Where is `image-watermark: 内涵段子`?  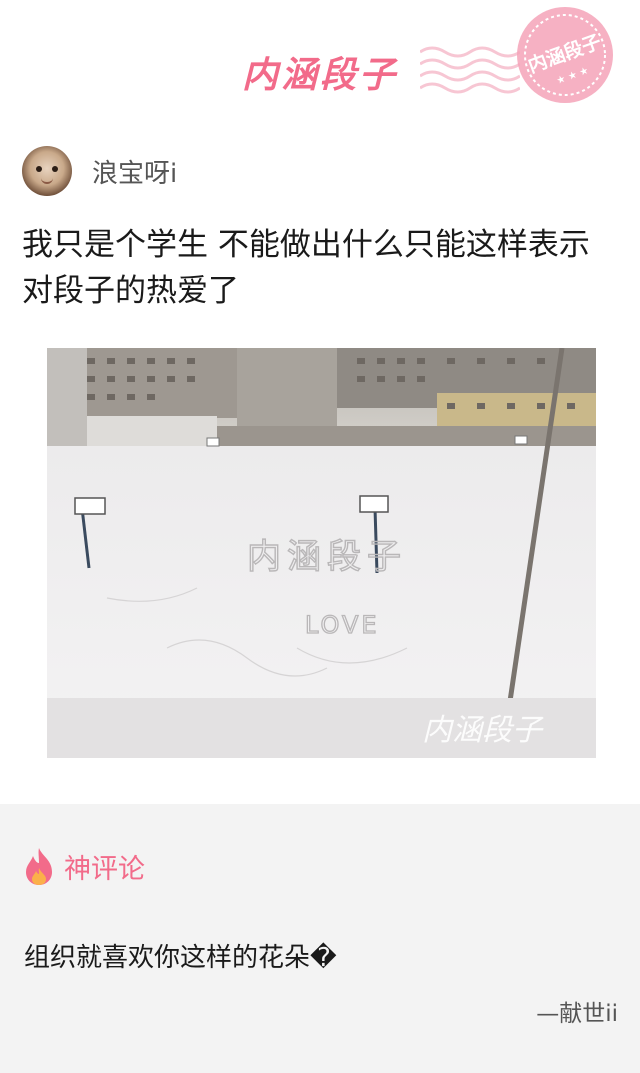 image-watermark: 内涵段子 is located at coordinates (483, 730).